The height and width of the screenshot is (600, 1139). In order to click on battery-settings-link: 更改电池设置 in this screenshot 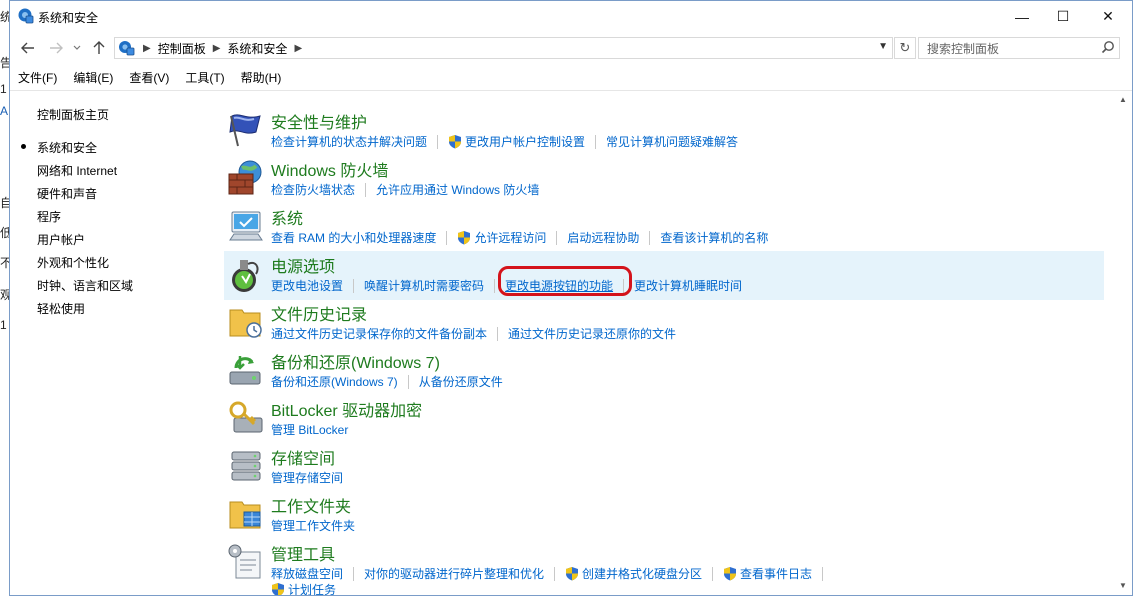, I will do `click(307, 285)`.